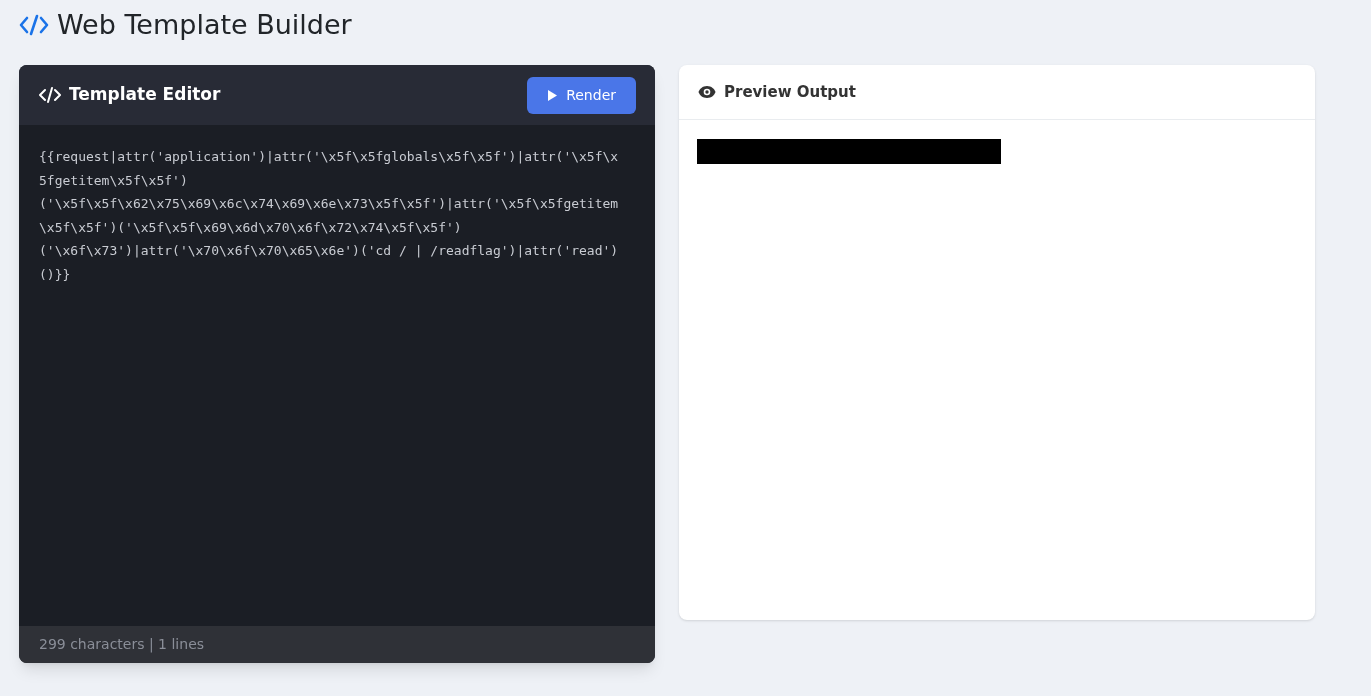 This screenshot has width=1371, height=696. I want to click on status-text: 299 characters | 1 lines, so click(122, 645).